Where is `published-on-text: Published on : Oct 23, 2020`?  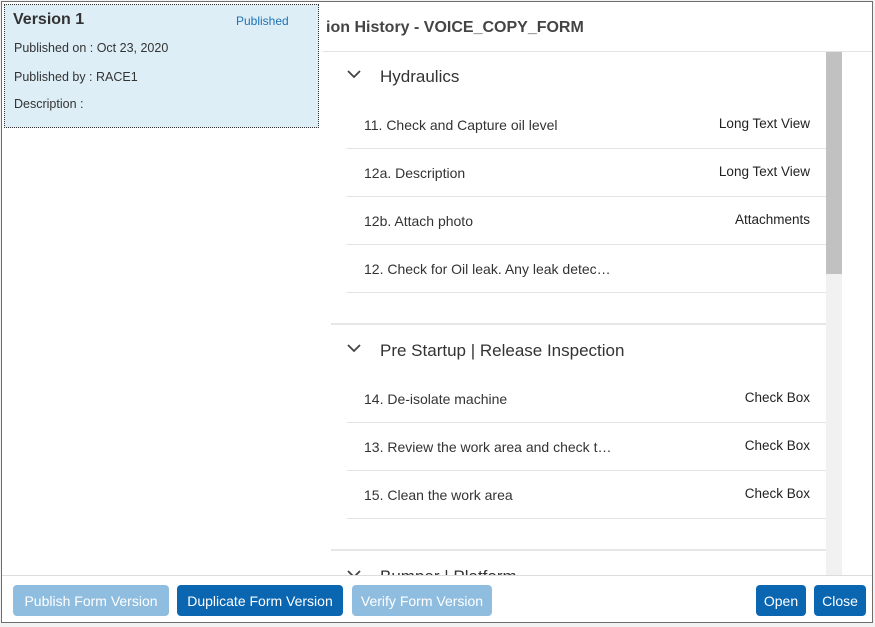 published-on-text: Published on : Oct 23, 2020 is located at coordinates (91, 48).